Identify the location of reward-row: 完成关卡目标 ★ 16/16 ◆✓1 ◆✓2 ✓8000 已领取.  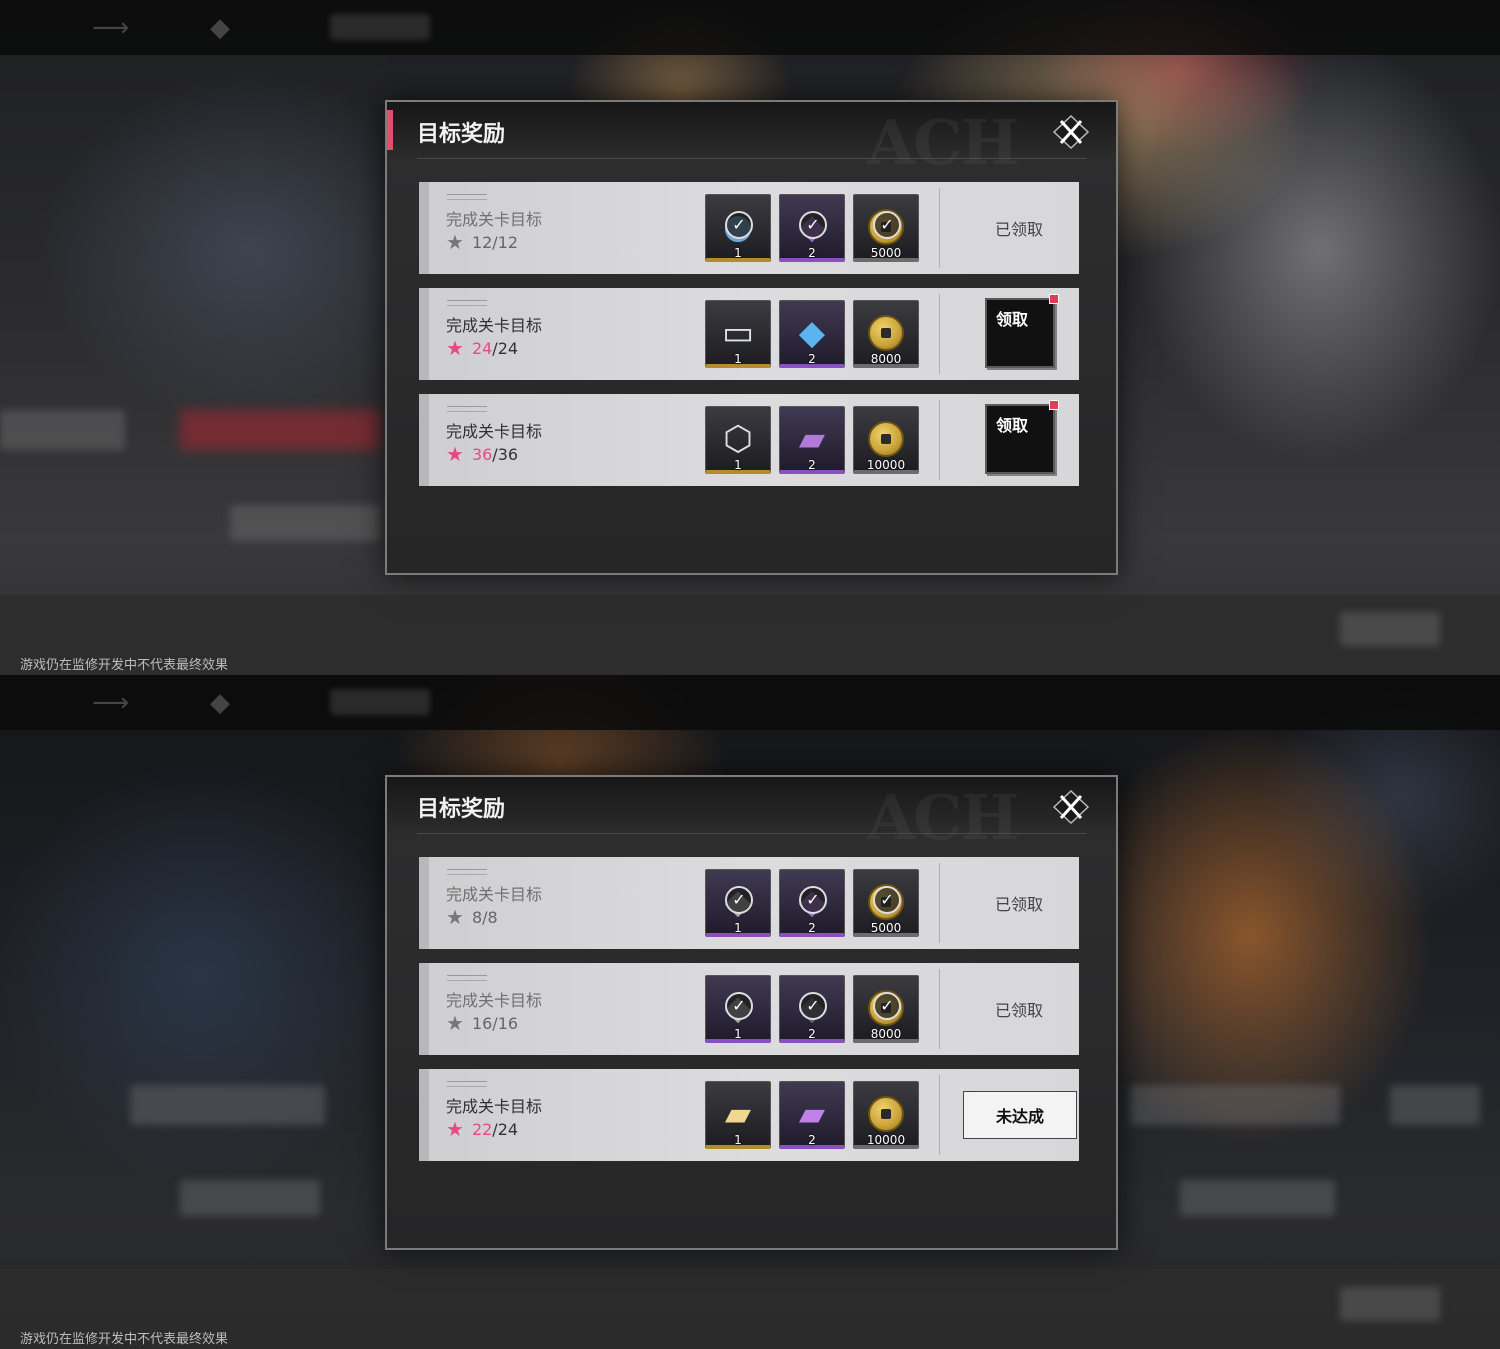
(749, 1009).